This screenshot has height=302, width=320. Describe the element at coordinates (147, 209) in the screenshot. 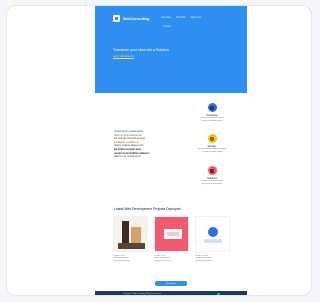

I see `projects-heading: Latest Web Development Projects Deployed` at that location.